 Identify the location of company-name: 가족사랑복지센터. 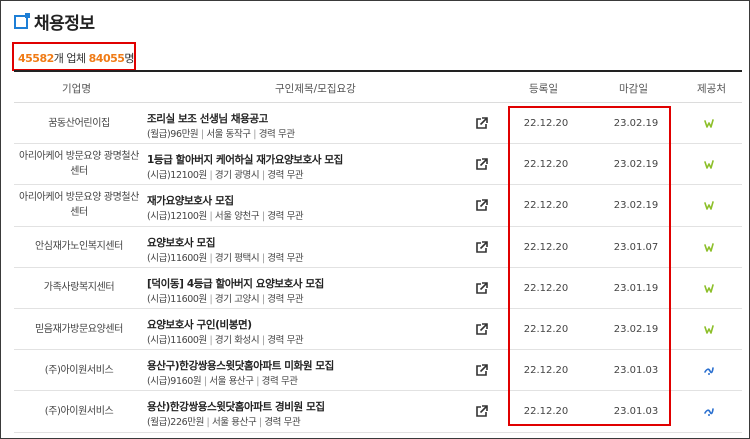
(79, 288).